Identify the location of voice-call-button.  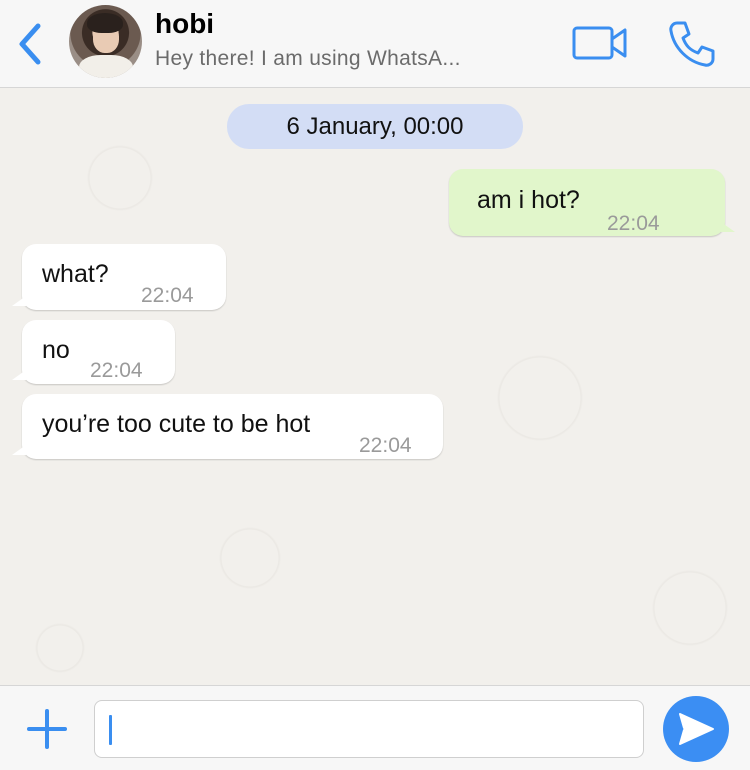
(692, 44).